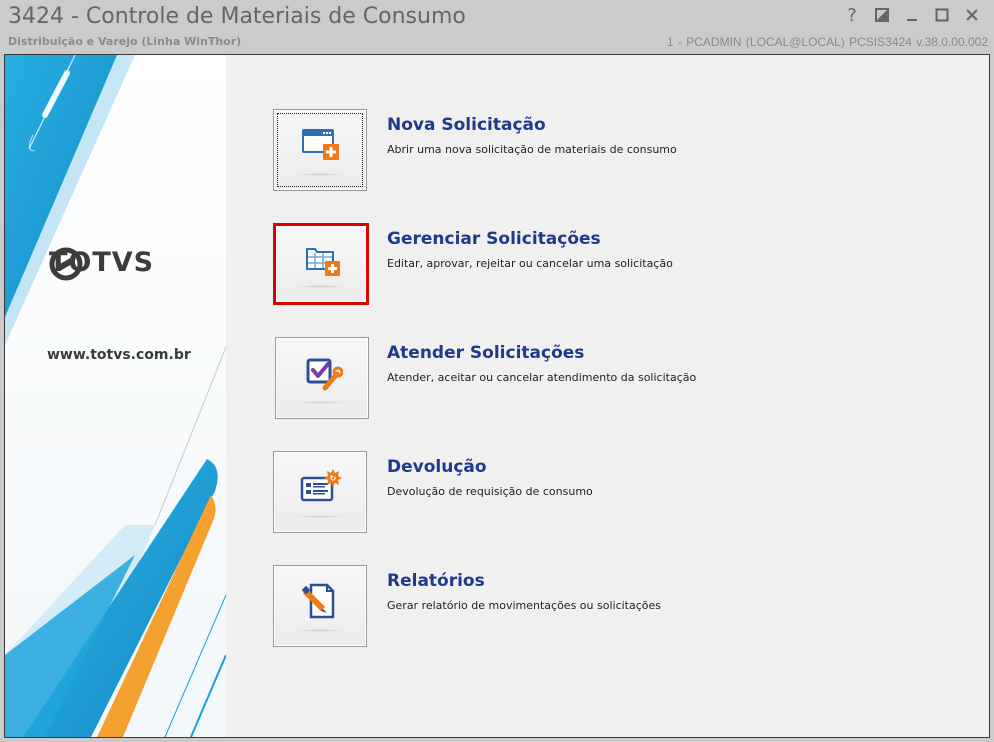 The image size is (994, 742). Describe the element at coordinates (321, 485) in the screenshot. I see `return-icon: ↻` at that location.